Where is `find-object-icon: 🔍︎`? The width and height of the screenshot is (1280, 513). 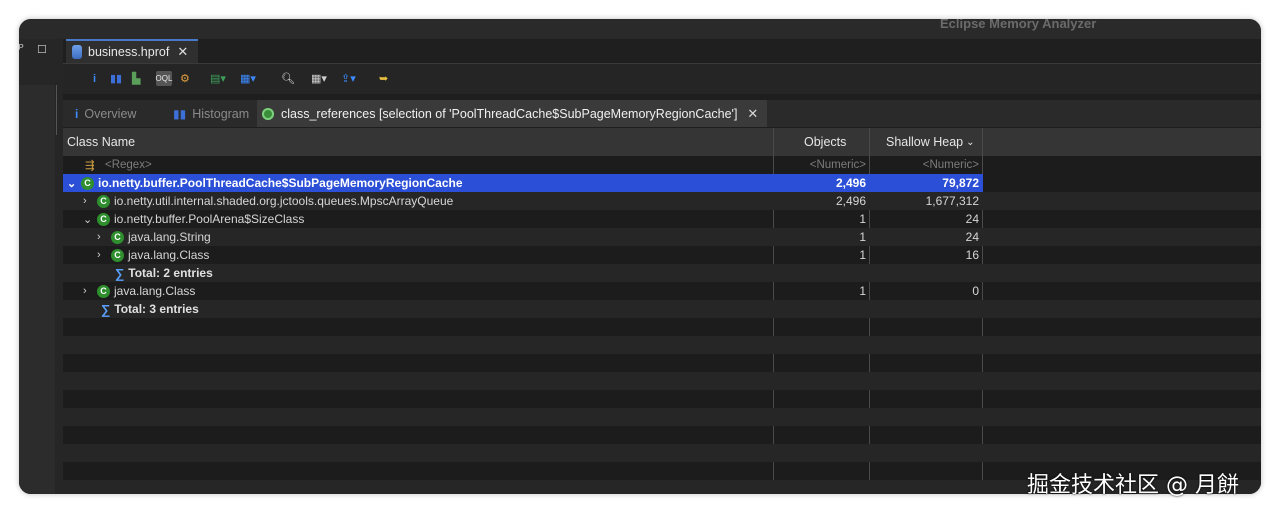
find-object-icon: 🔍︎ is located at coordinates (288, 78).